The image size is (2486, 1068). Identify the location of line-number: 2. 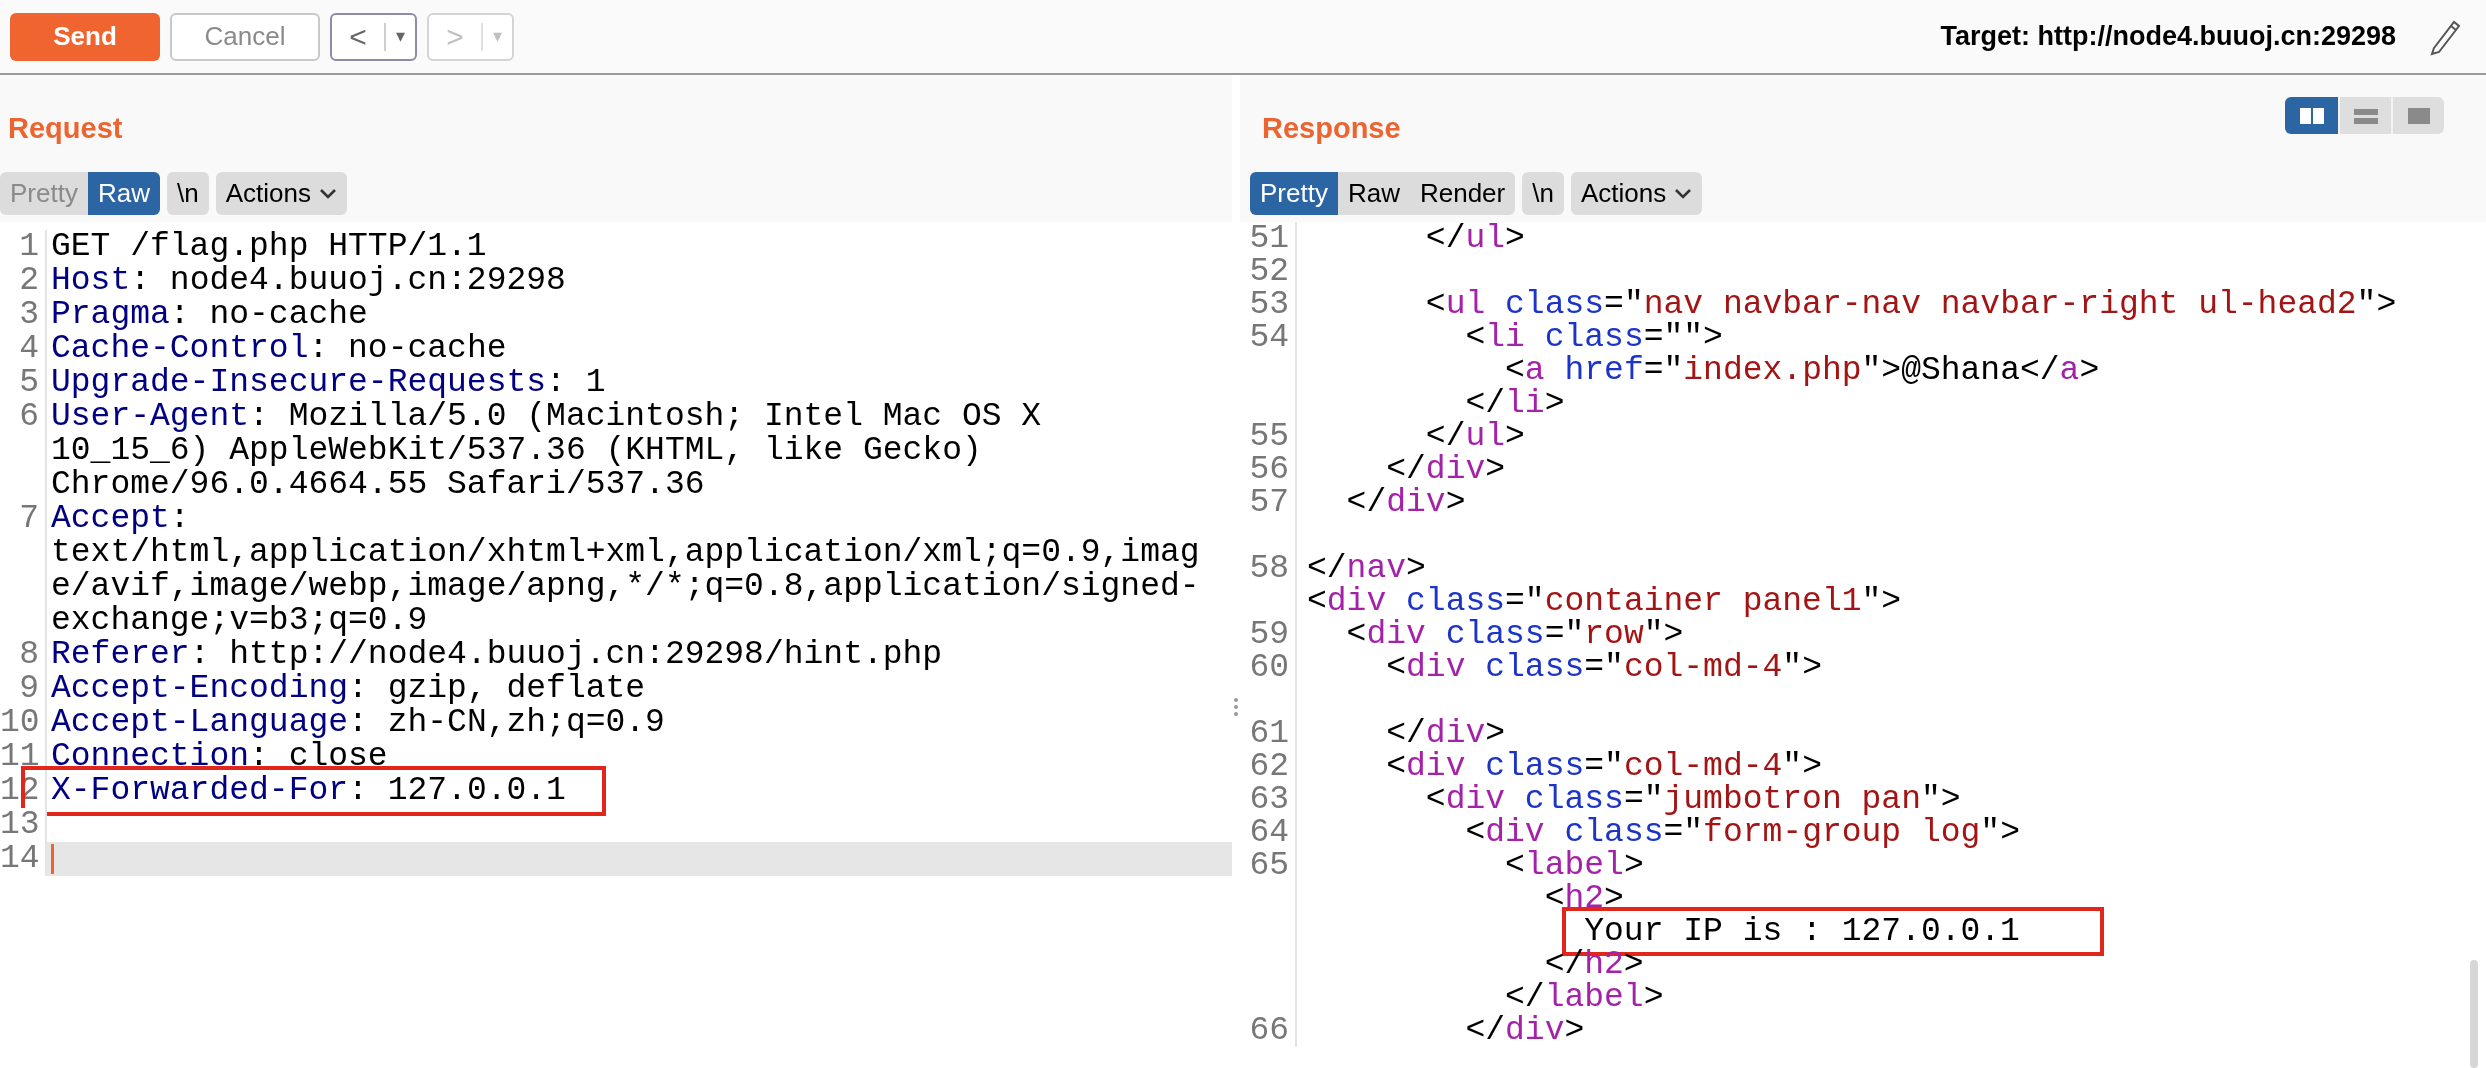
(29, 280).